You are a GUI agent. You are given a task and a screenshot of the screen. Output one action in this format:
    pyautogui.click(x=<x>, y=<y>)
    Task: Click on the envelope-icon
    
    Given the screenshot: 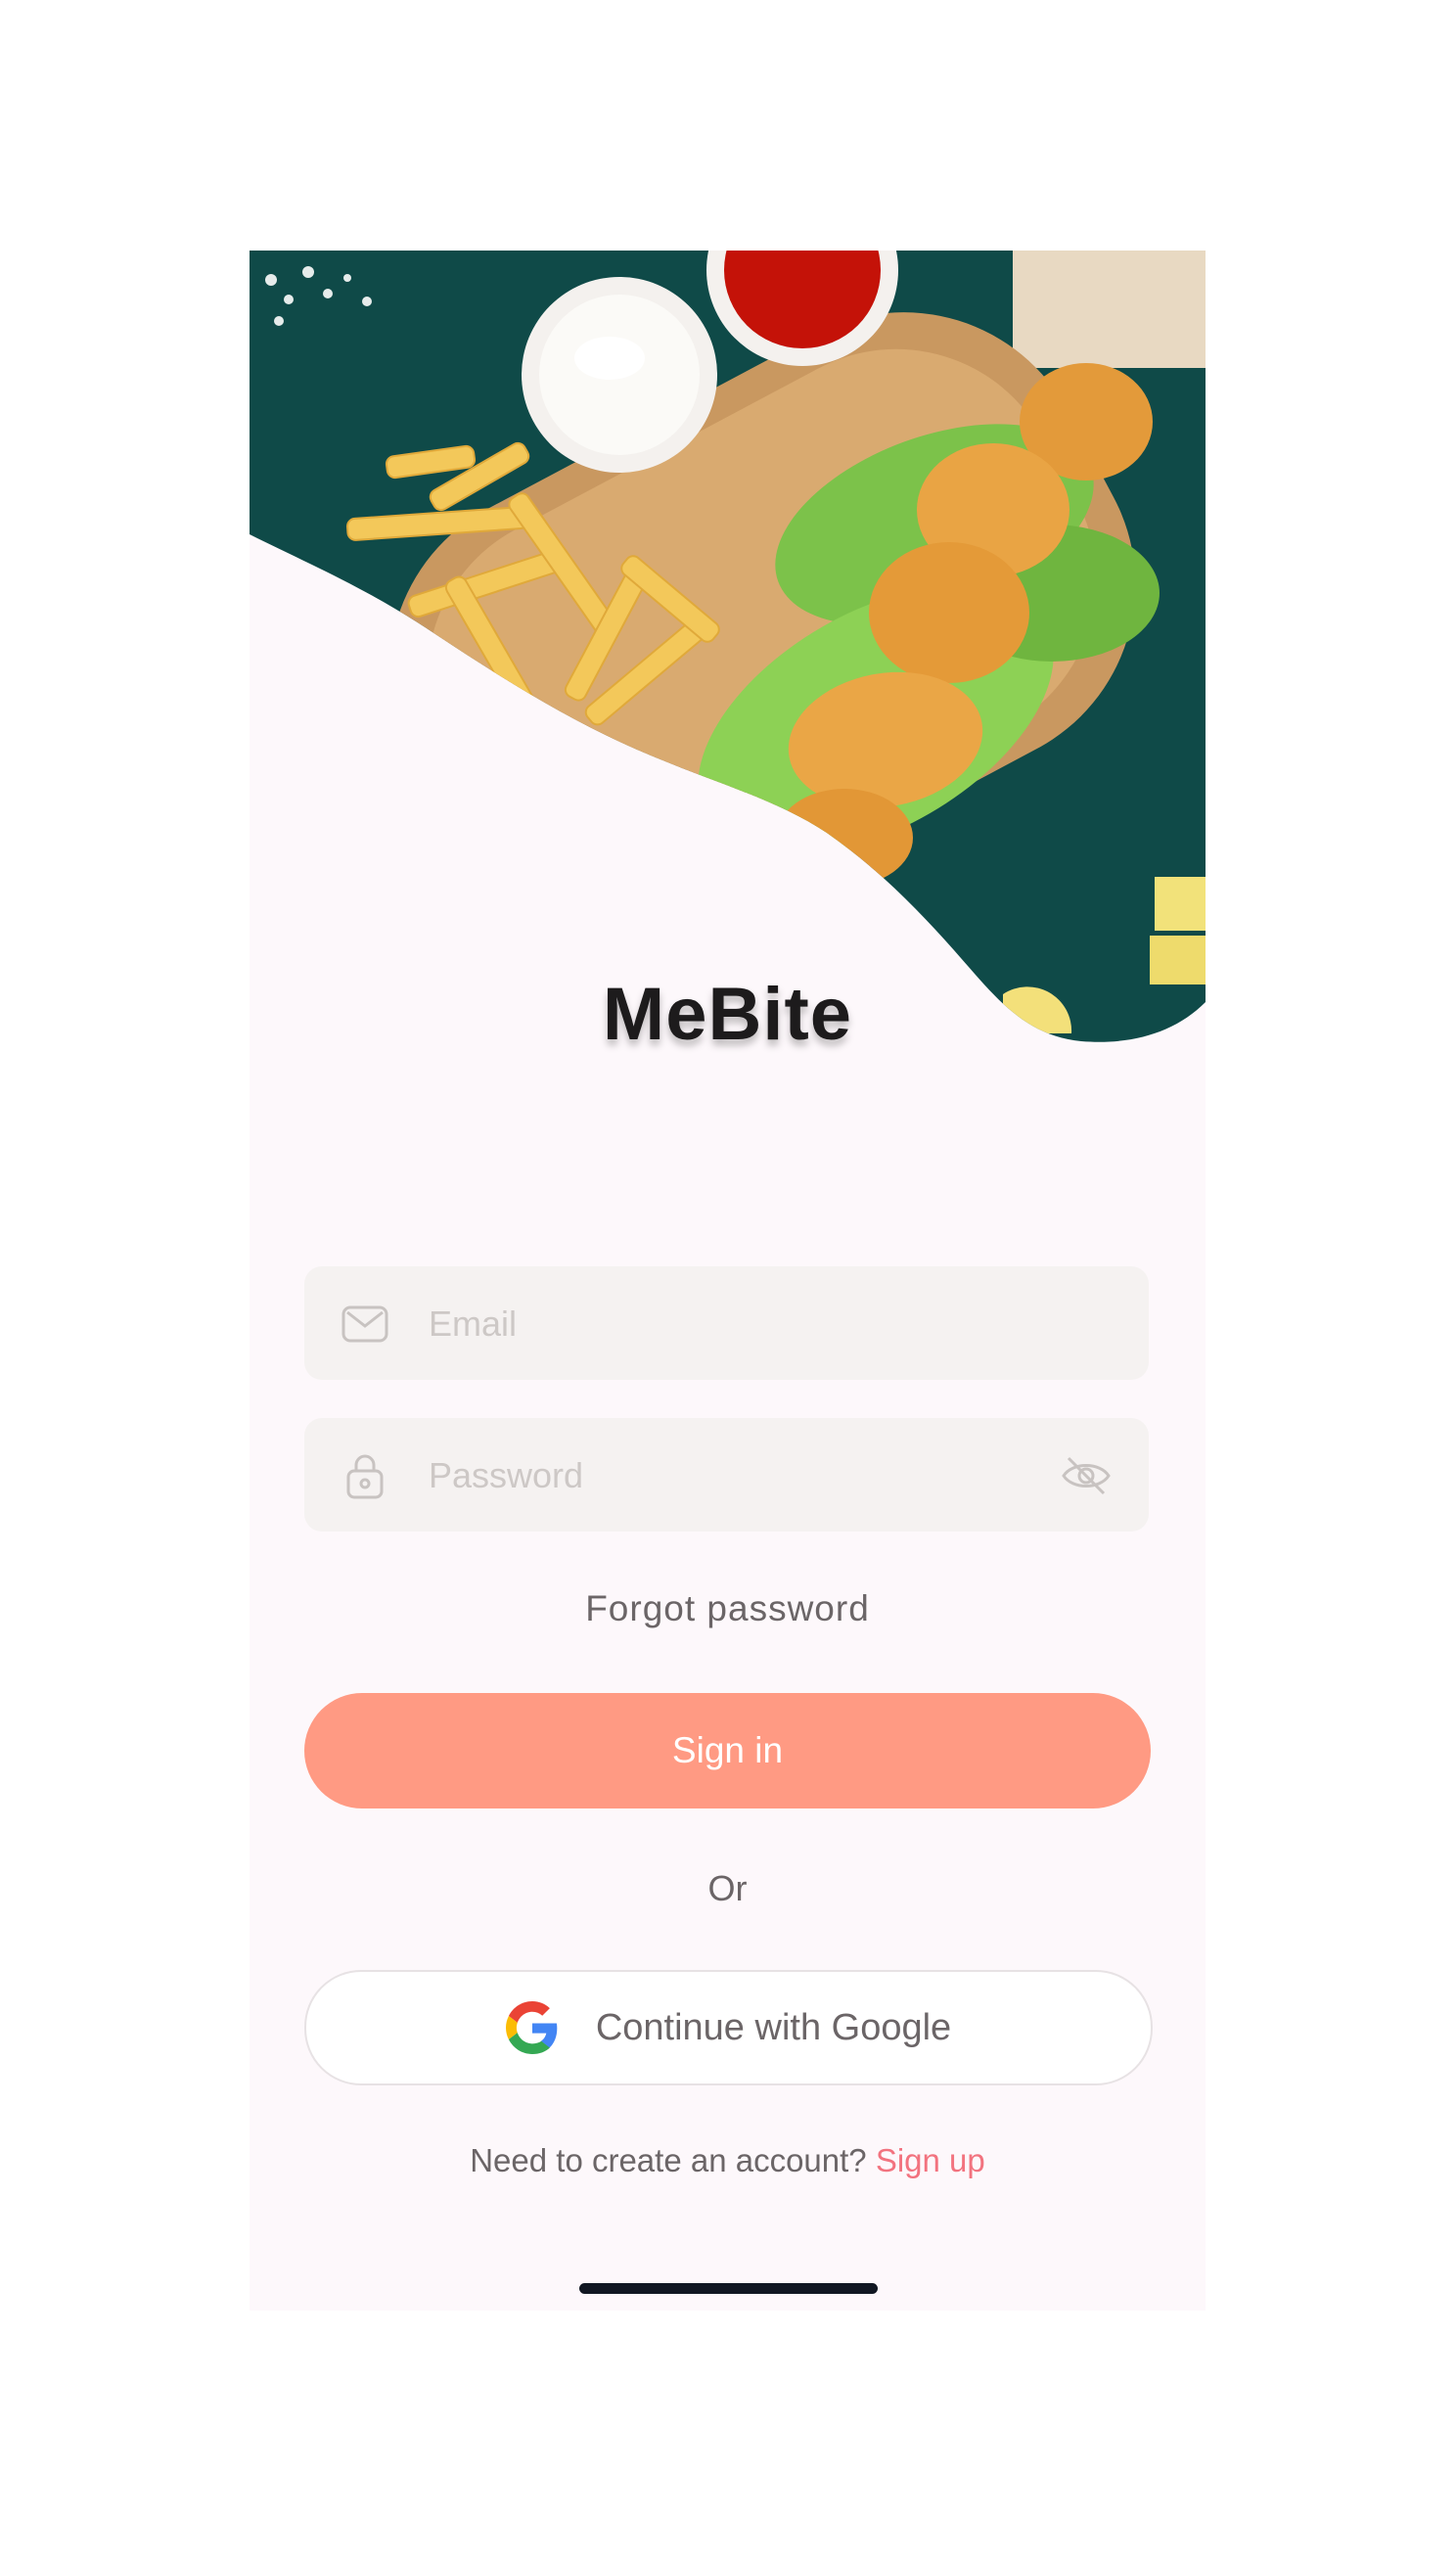 What is the action you would take?
    pyautogui.click(x=365, y=1324)
    